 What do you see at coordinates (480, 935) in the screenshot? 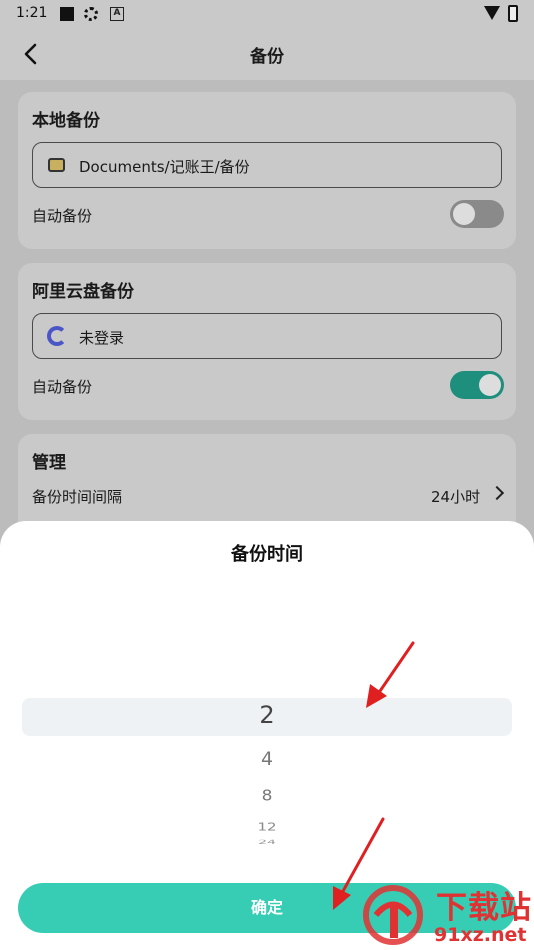
I see `watermark-url: 91xz.net` at bounding box center [480, 935].